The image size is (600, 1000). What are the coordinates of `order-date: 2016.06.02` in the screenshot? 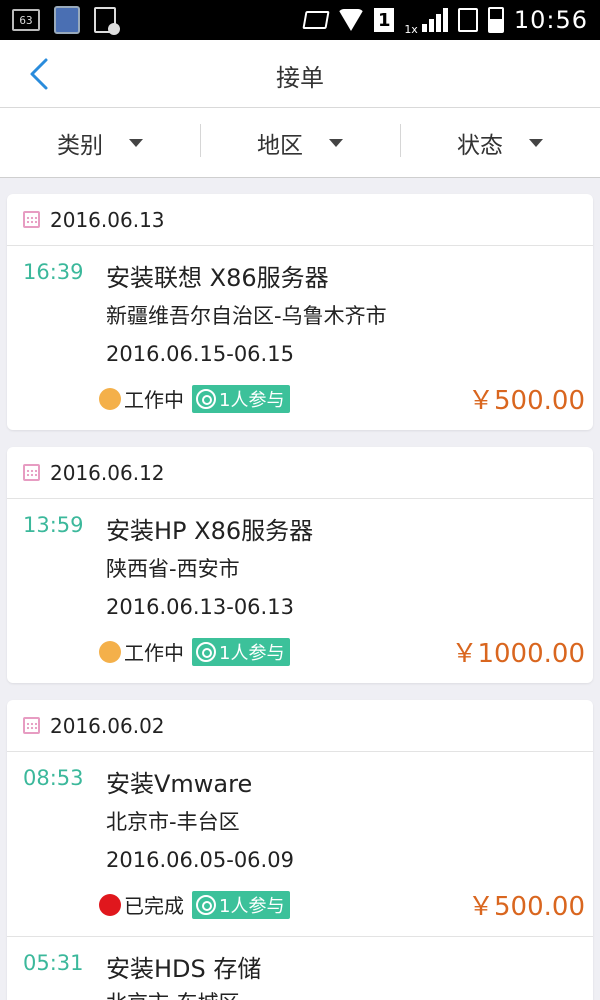 It's located at (107, 725).